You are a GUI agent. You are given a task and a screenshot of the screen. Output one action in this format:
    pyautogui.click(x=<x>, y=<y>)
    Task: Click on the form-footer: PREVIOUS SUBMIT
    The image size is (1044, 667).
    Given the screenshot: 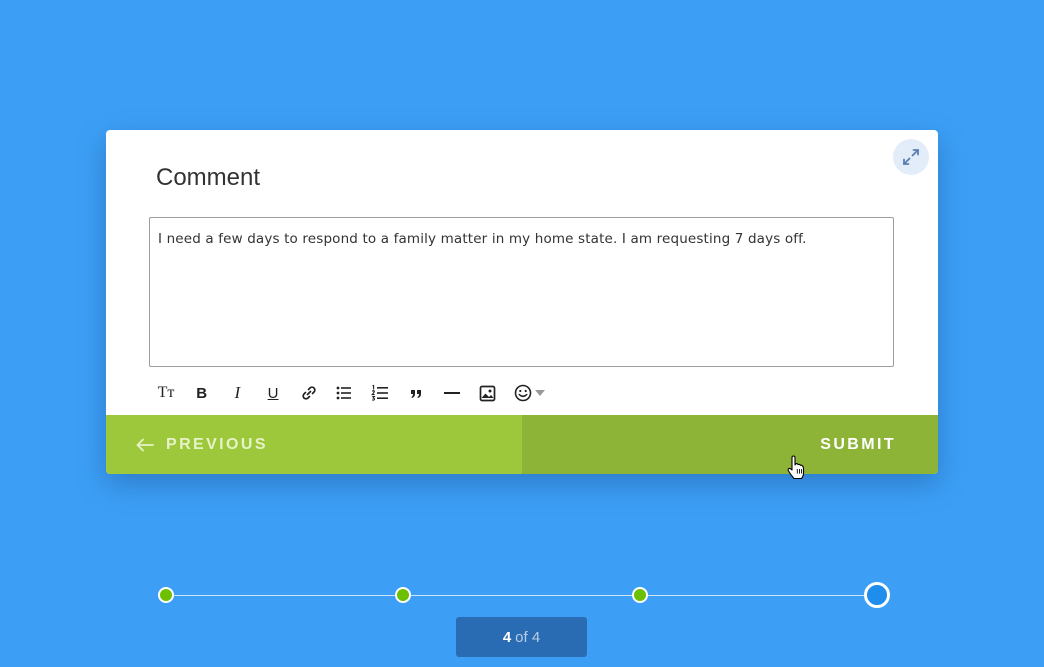 What is the action you would take?
    pyautogui.click(x=522, y=444)
    